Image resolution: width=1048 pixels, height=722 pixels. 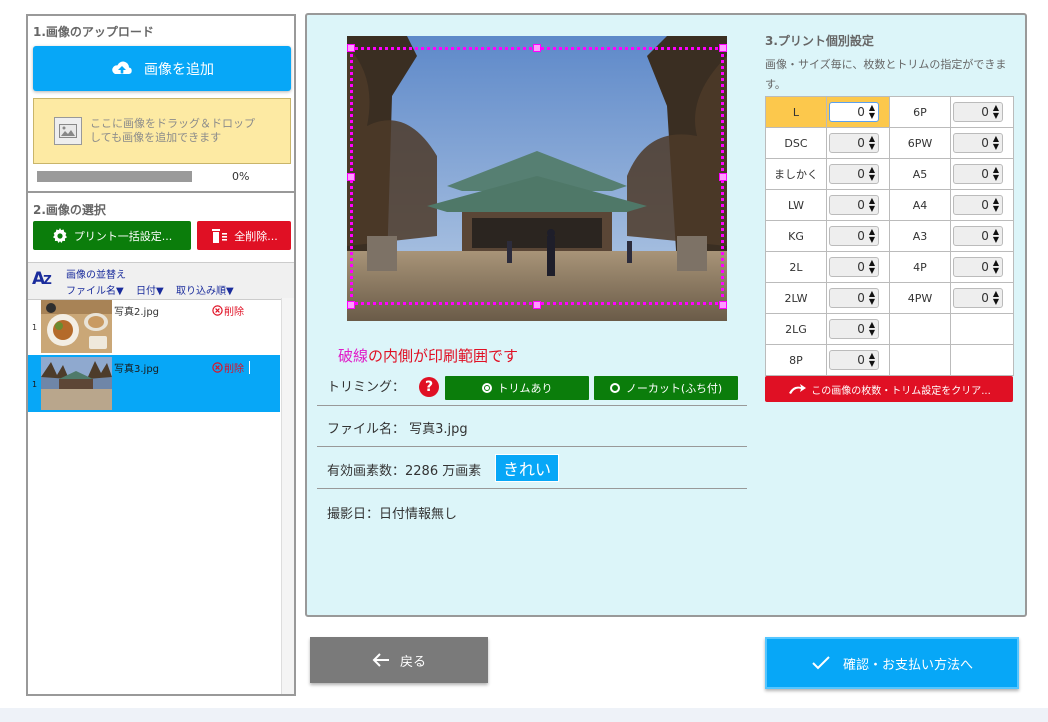 I want to click on print-size-label: 8P, so click(x=796, y=360).